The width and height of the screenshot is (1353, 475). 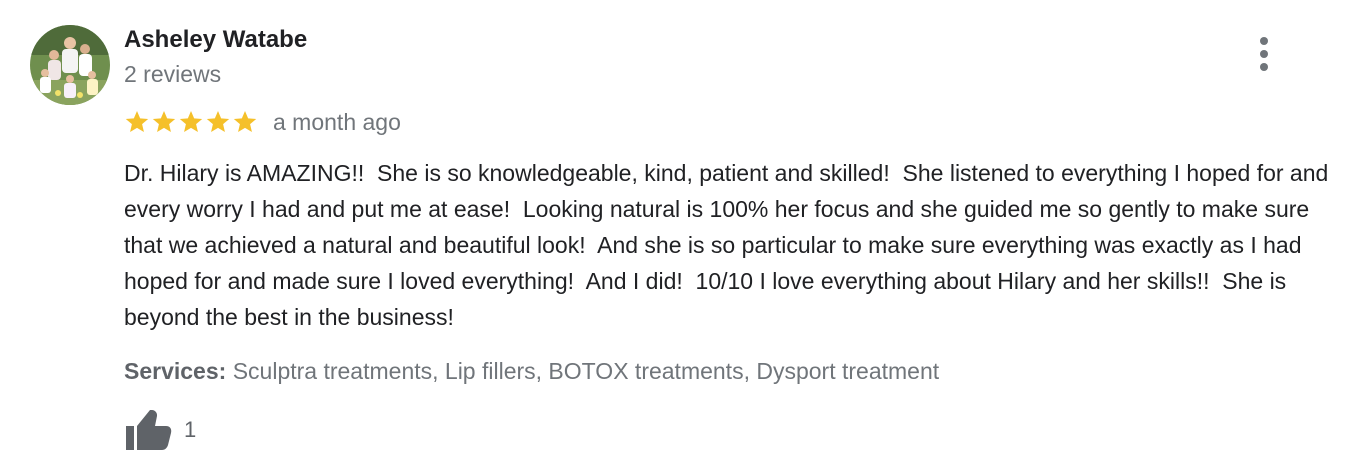 I want to click on review-date: a month ago, so click(x=337, y=121).